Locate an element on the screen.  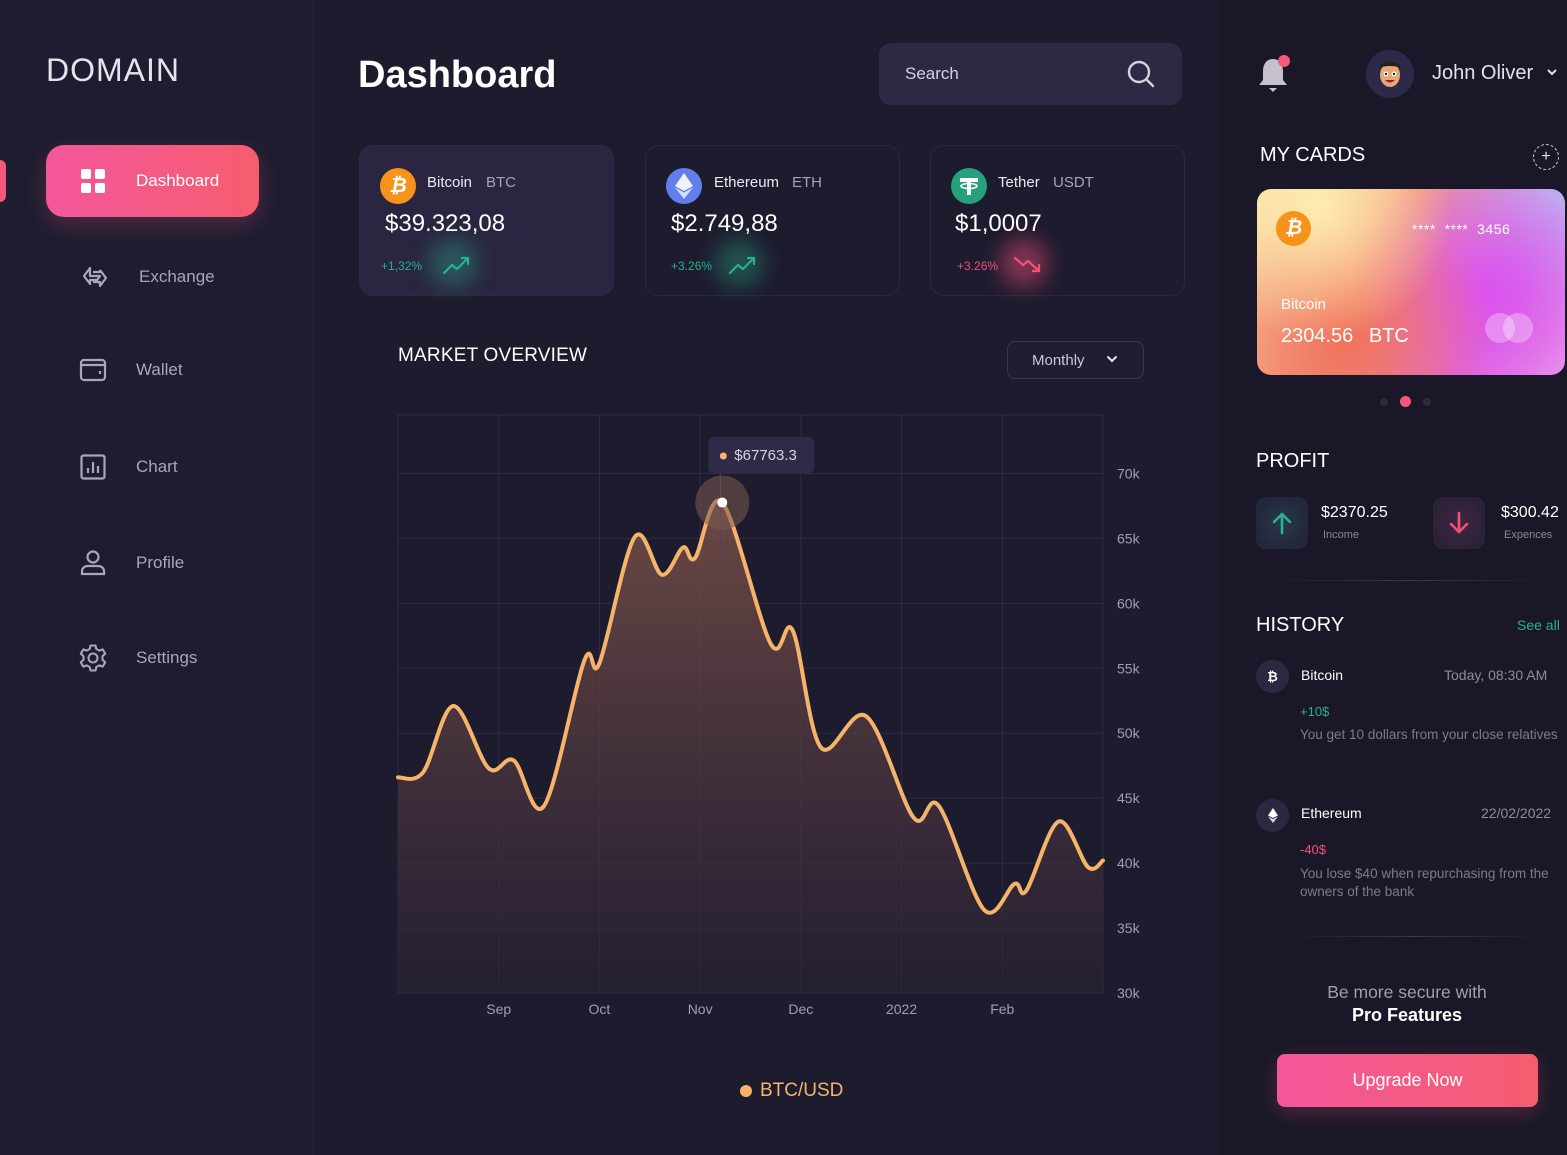
sidebar-item-settings: Settings is located at coordinates (152, 658).